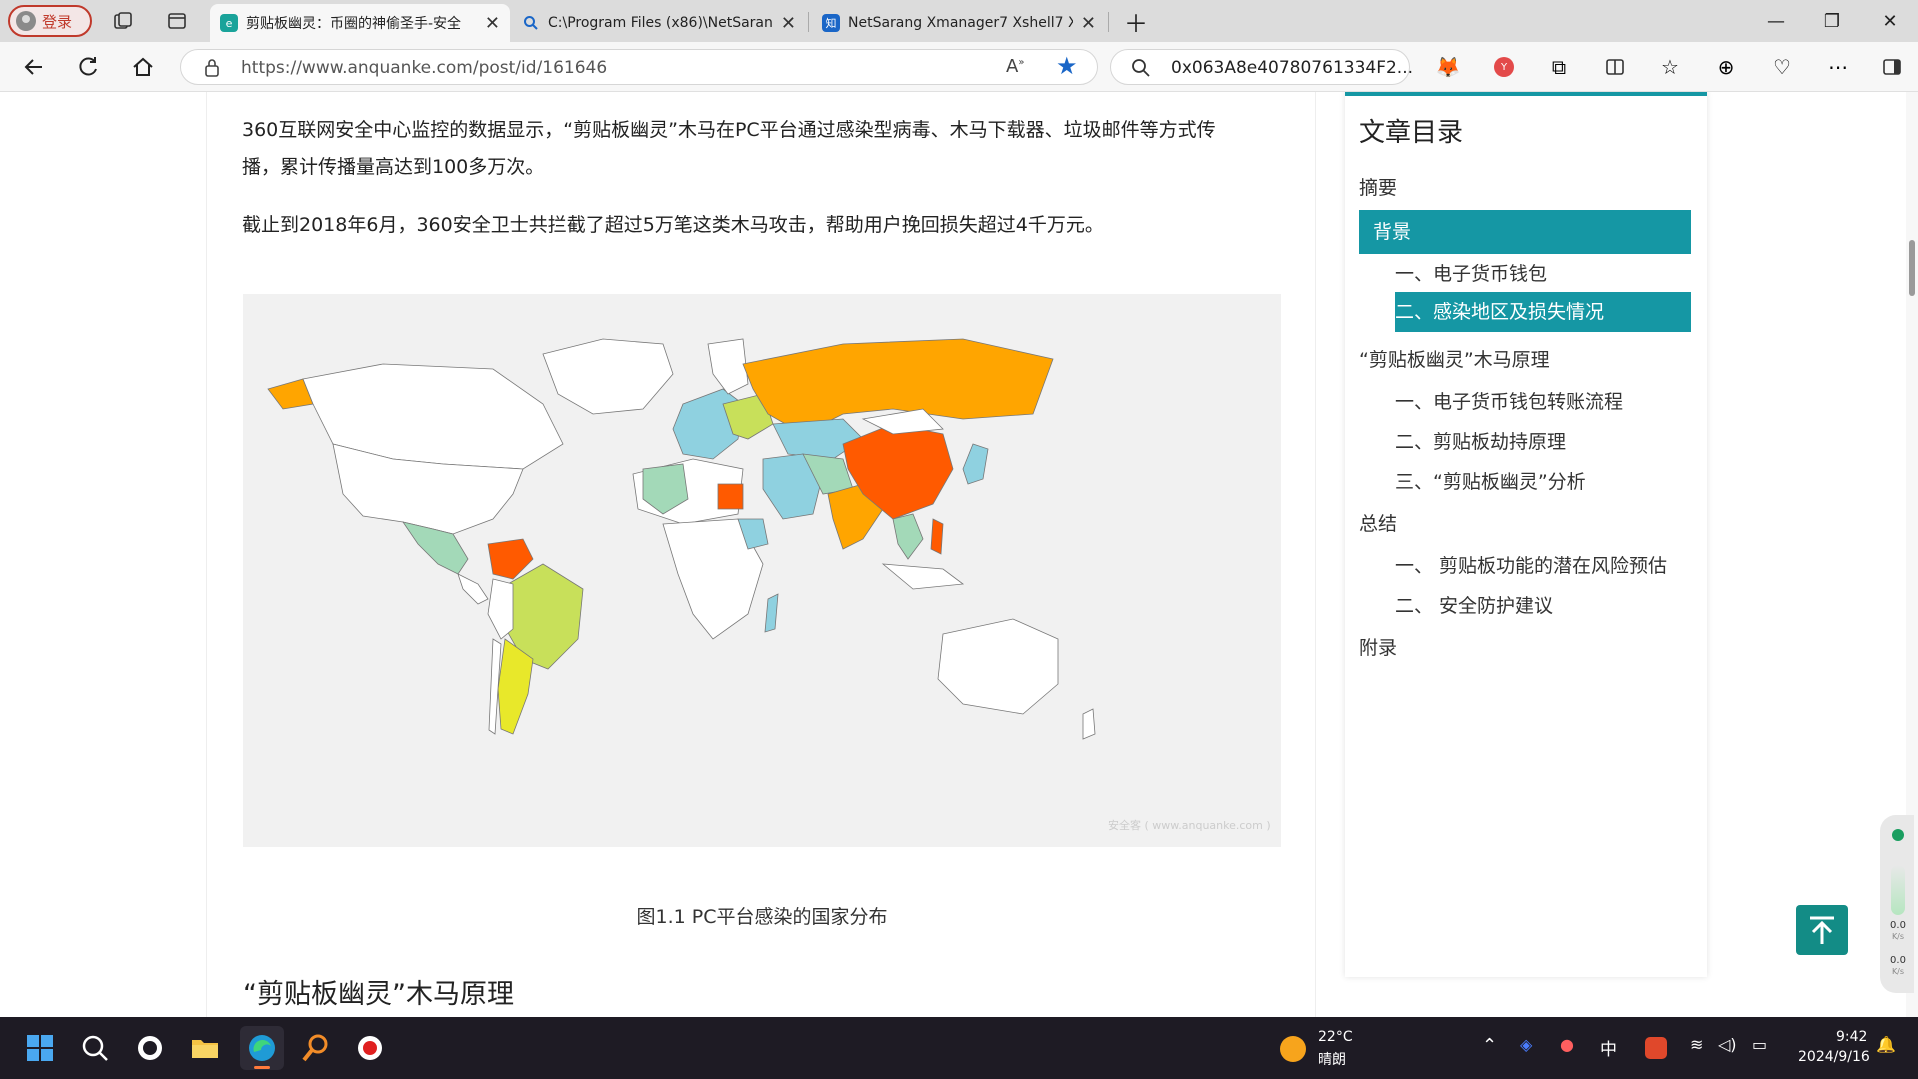  I want to click on profile-login-button: 登录, so click(50, 21).